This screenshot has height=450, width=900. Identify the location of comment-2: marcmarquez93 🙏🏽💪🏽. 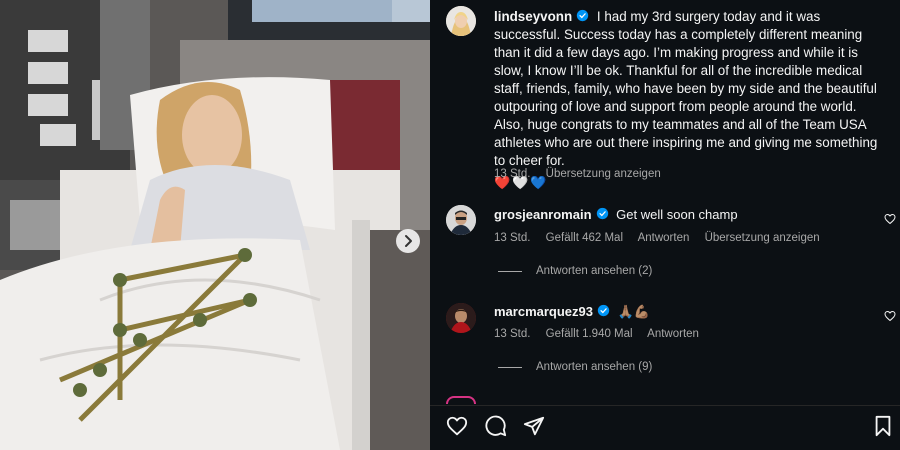
(572, 312).